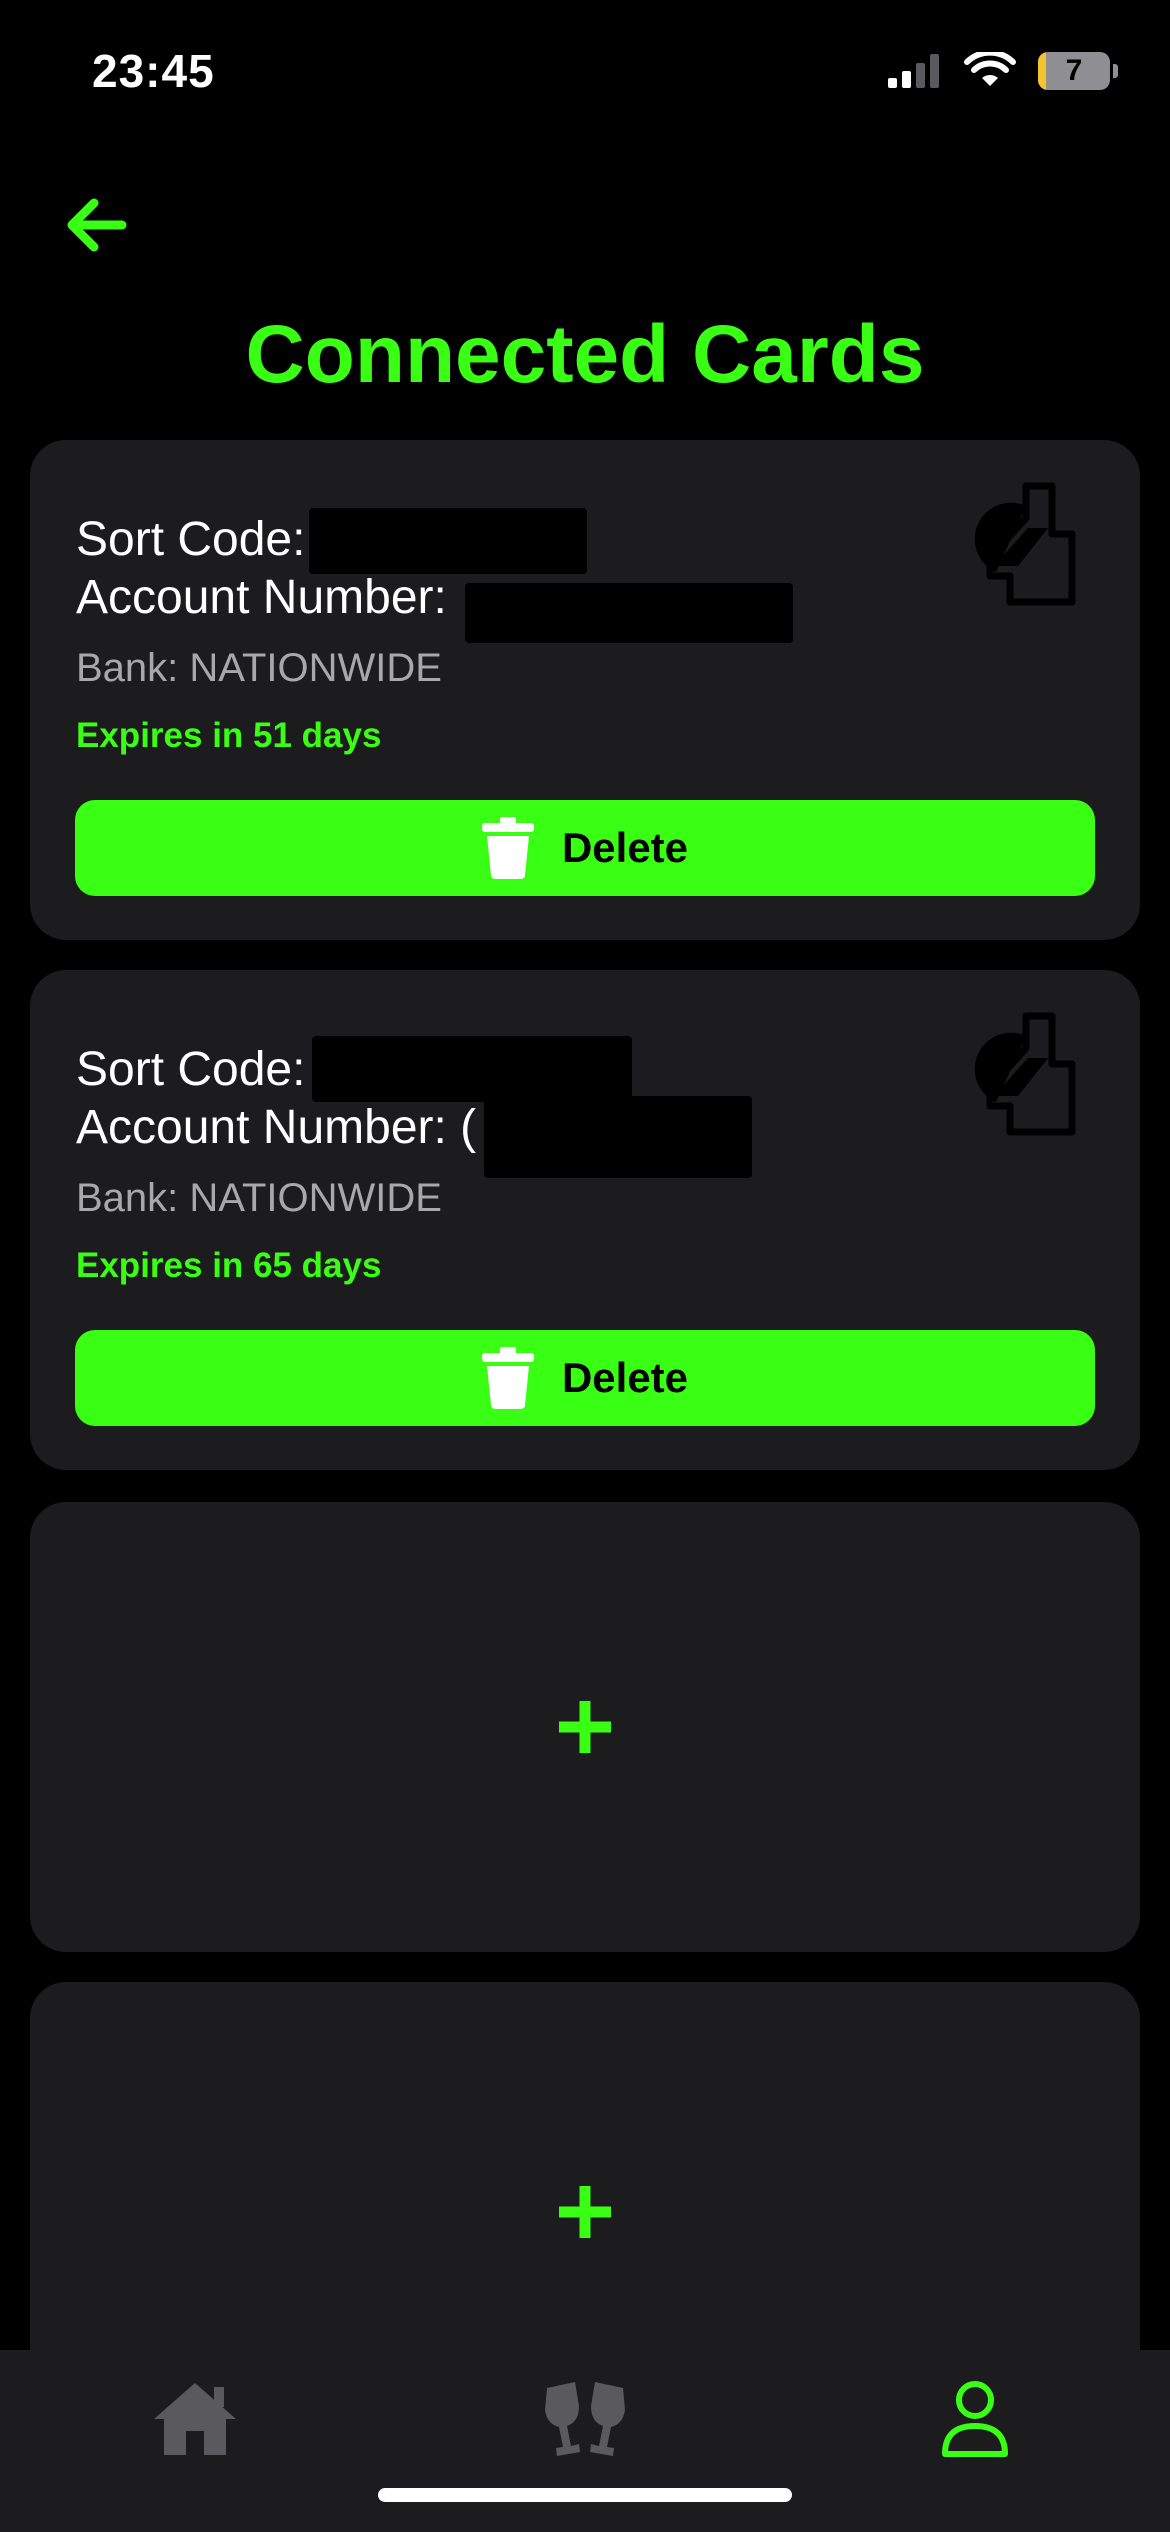 Image resolution: width=1170 pixels, height=2532 pixels. What do you see at coordinates (585, 2495) in the screenshot?
I see `home-indicator` at bounding box center [585, 2495].